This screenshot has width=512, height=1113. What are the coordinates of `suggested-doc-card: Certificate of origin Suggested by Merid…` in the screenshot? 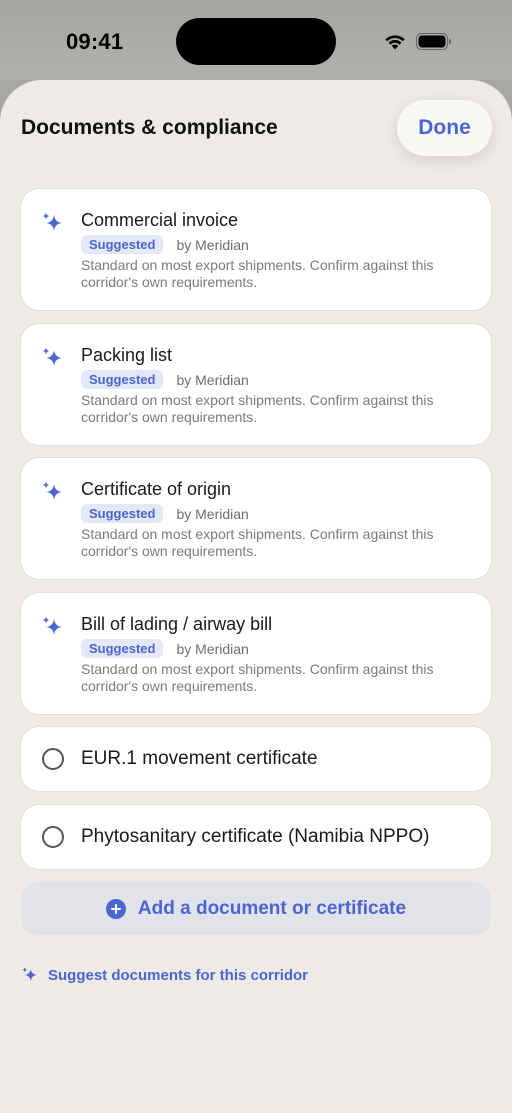 It's located at (256, 518).